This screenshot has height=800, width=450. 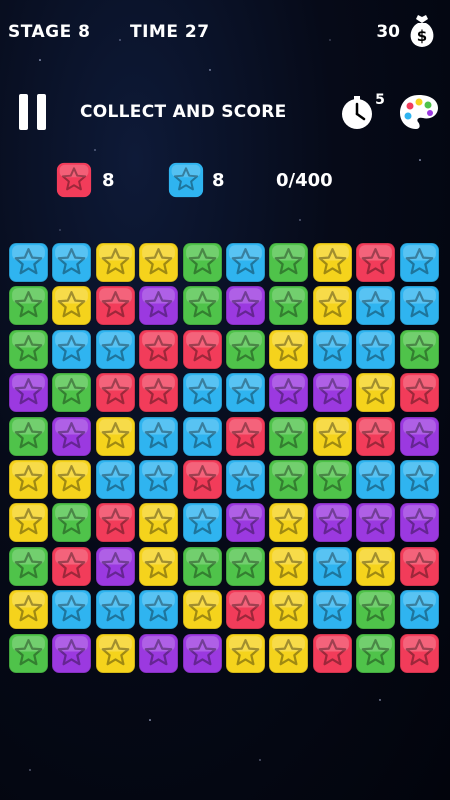 I want to click on timer-powerup-button: 5, so click(x=363, y=112).